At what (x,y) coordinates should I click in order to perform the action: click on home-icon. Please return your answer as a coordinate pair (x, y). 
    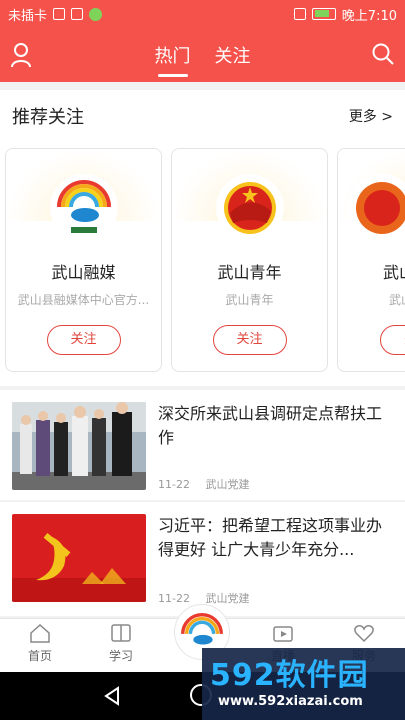
    Looking at the image, I should click on (40, 633).